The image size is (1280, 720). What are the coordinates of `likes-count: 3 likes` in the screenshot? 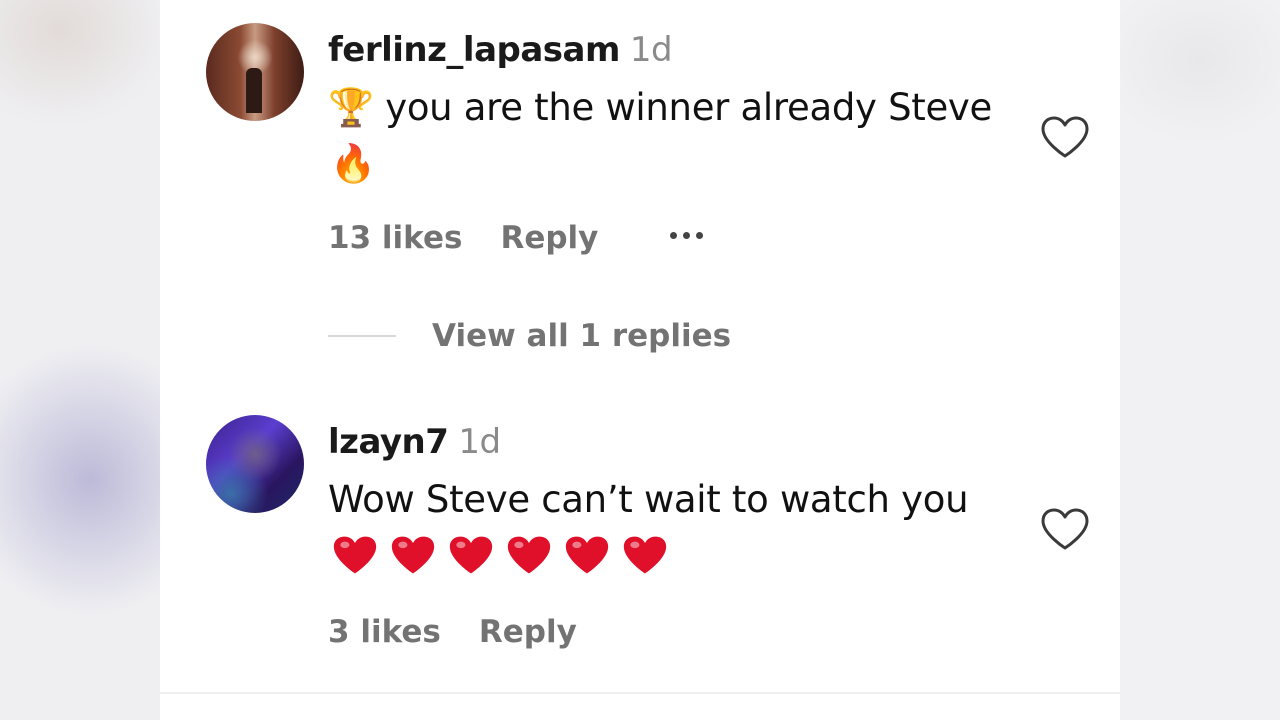 It's located at (384, 632).